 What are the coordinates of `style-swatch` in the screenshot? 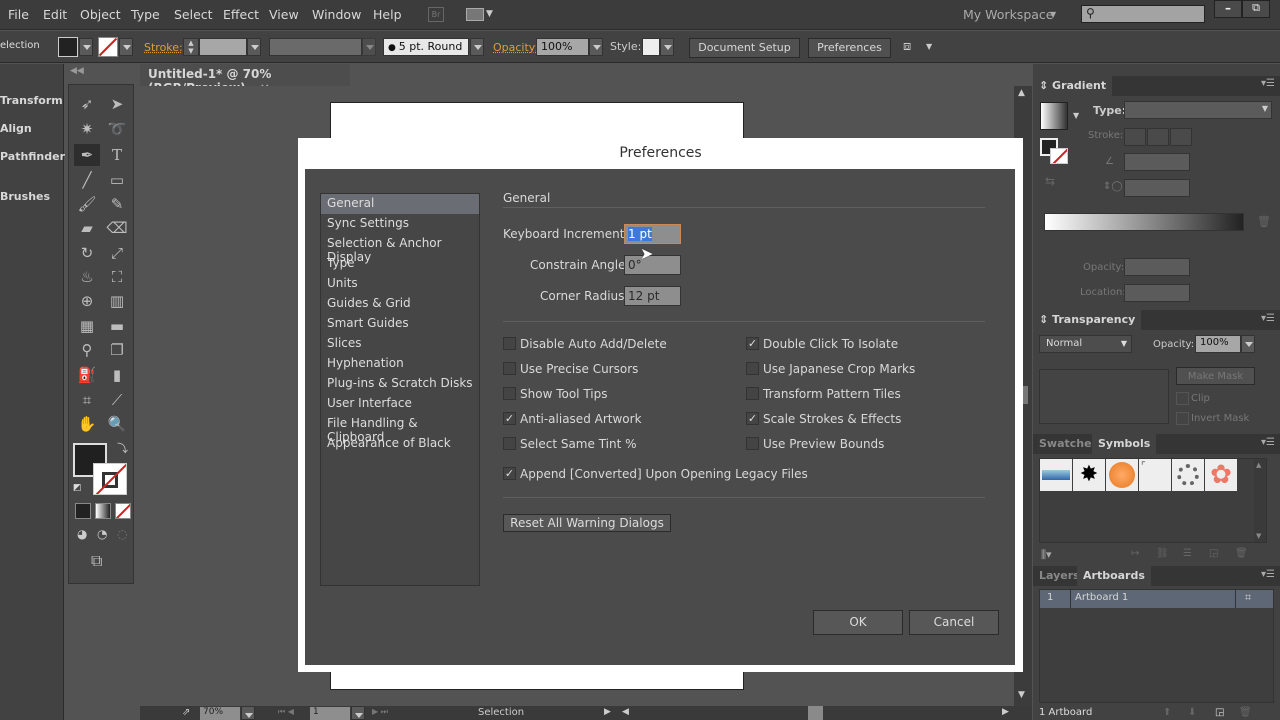 It's located at (651, 47).